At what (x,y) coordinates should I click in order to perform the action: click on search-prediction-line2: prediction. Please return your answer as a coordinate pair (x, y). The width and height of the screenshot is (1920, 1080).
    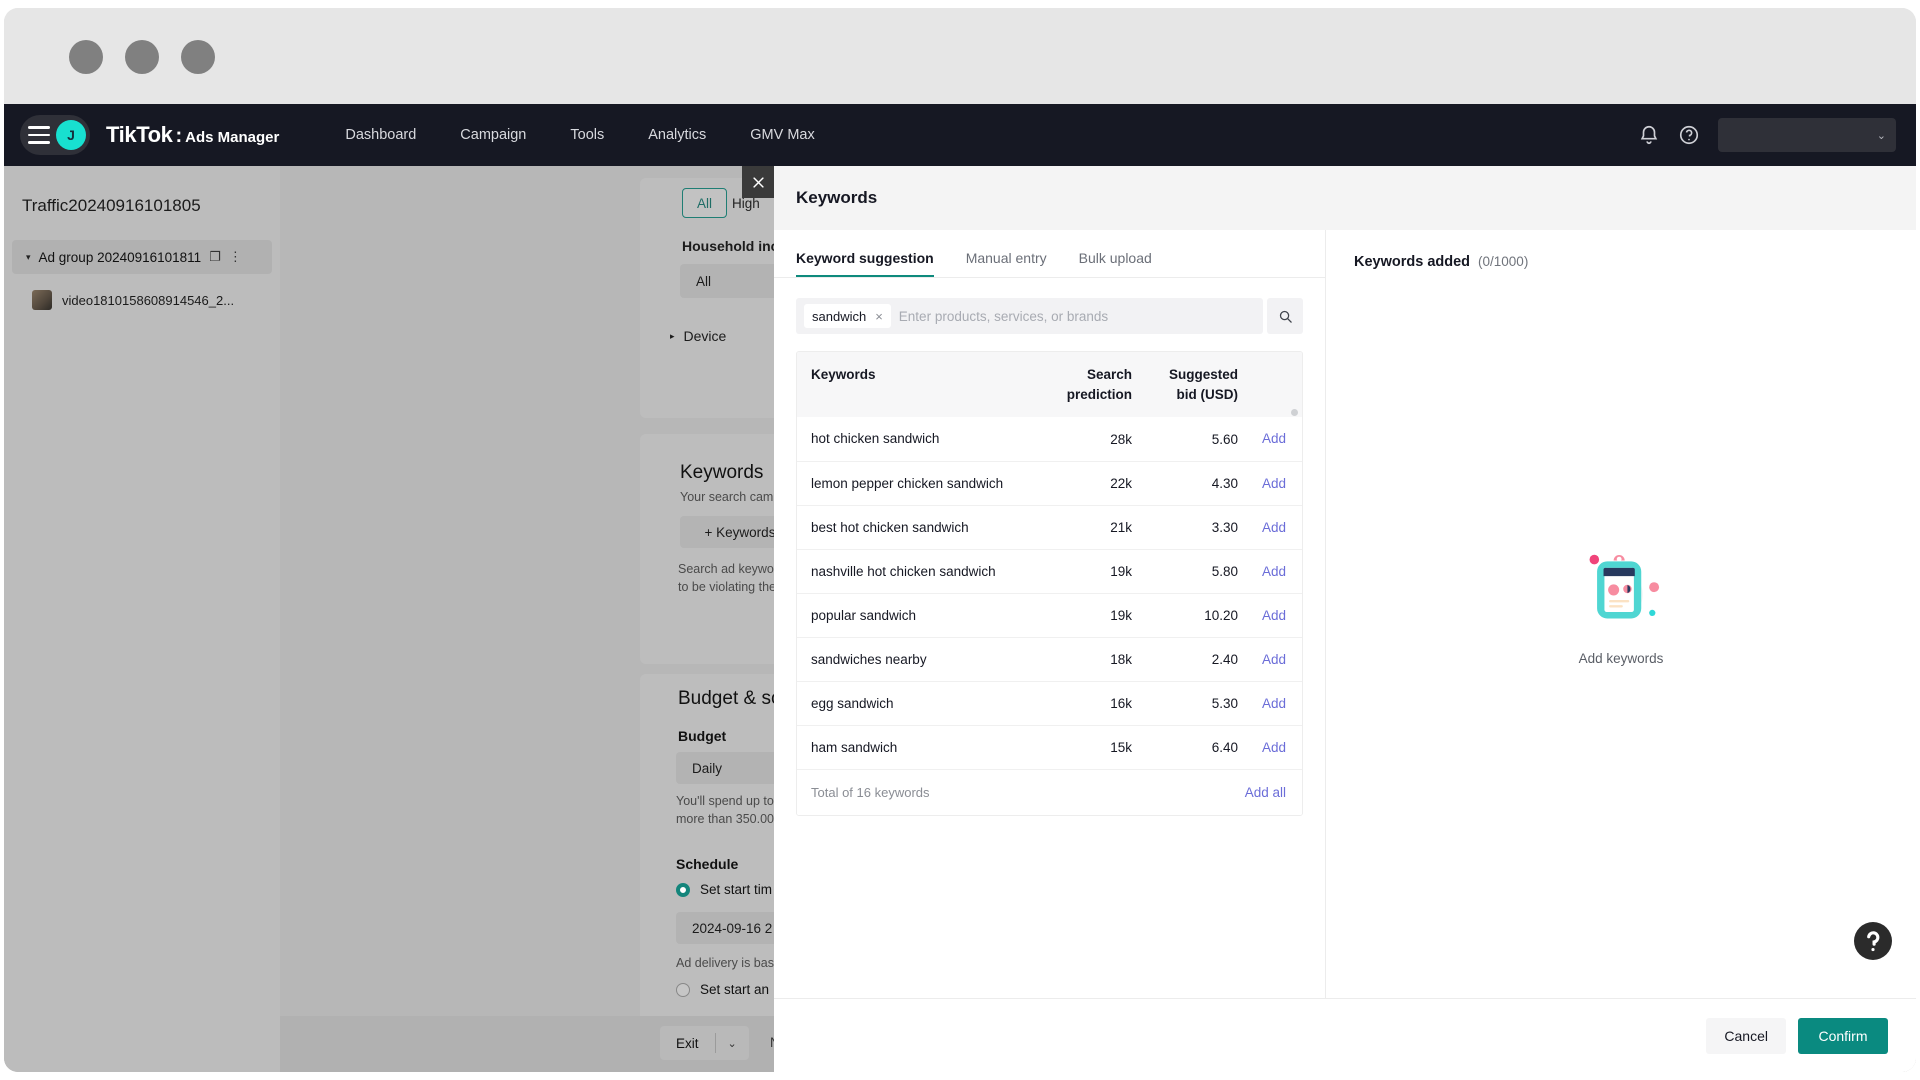
    Looking at the image, I should click on (1099, 394).